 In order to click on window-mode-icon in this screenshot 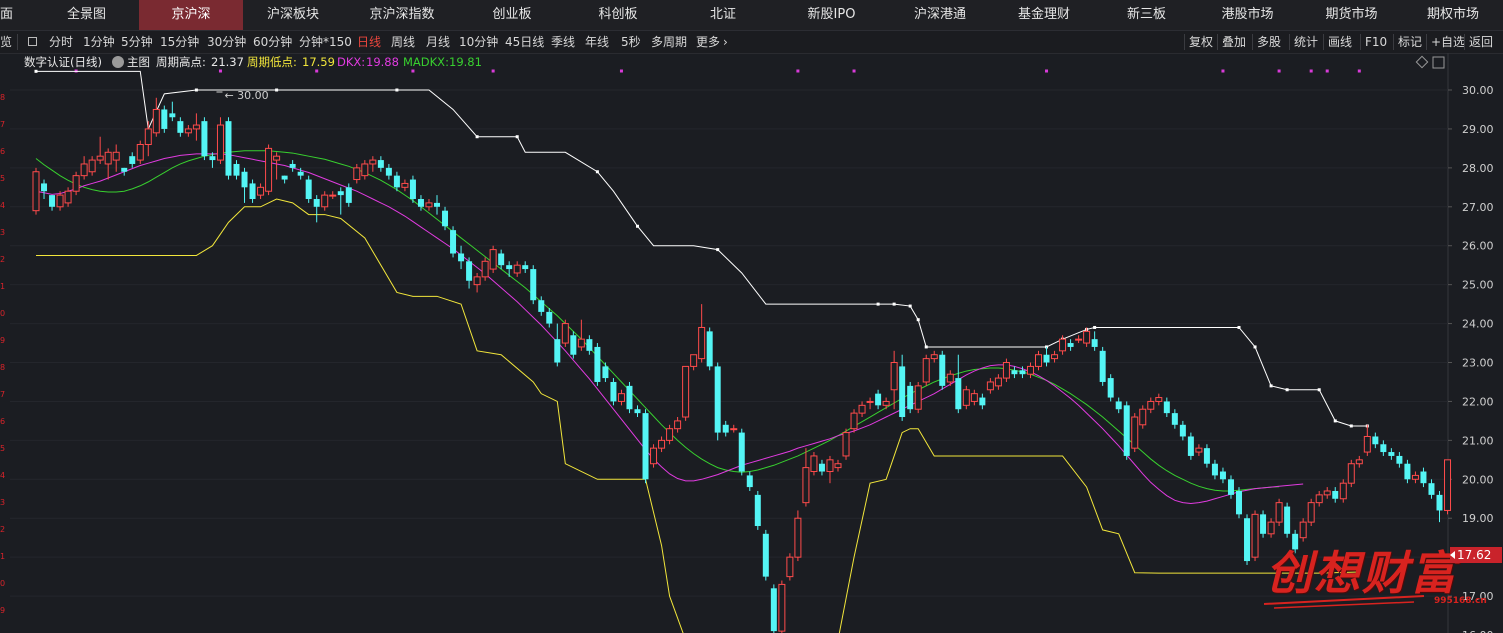, I will do `click(1438, 62)`.